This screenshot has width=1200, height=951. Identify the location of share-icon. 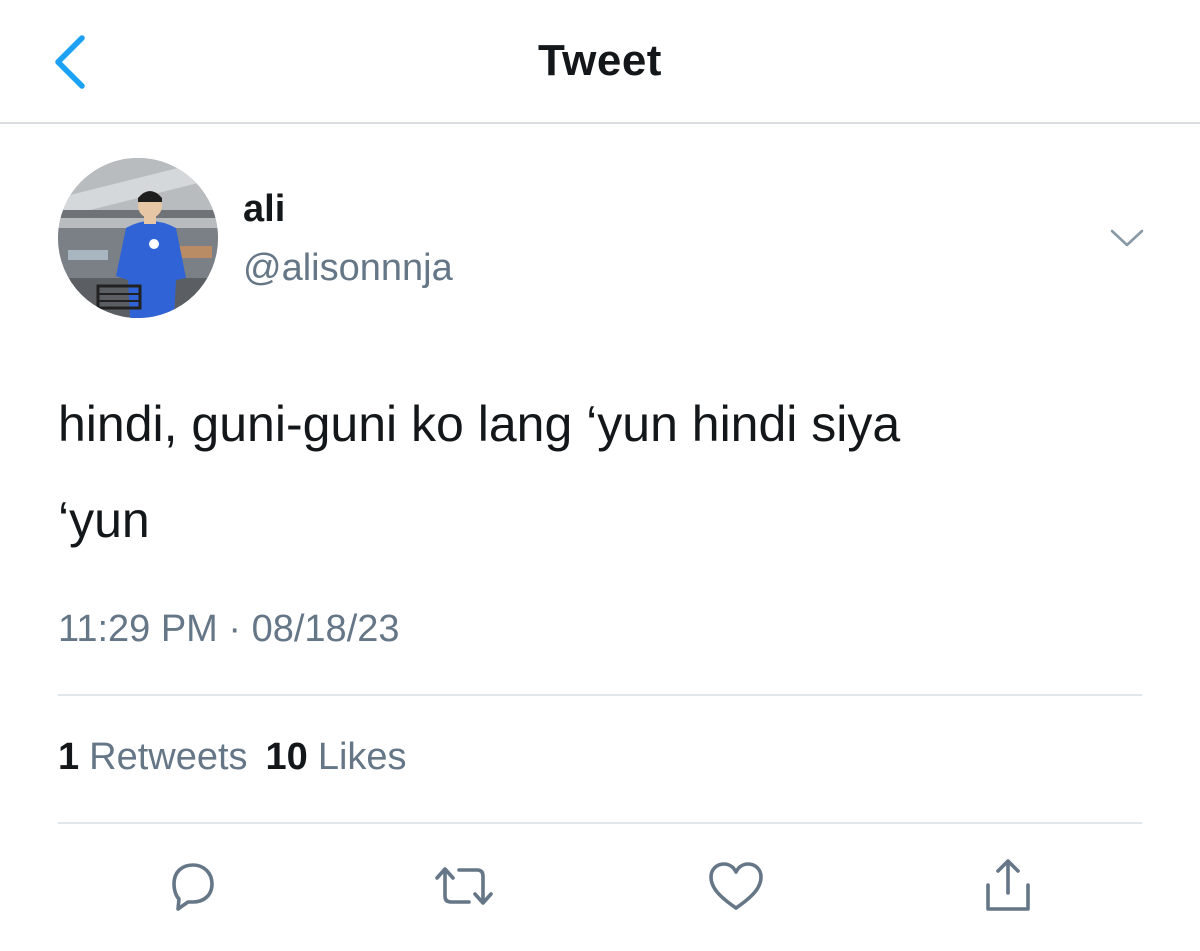
(1008, 885).